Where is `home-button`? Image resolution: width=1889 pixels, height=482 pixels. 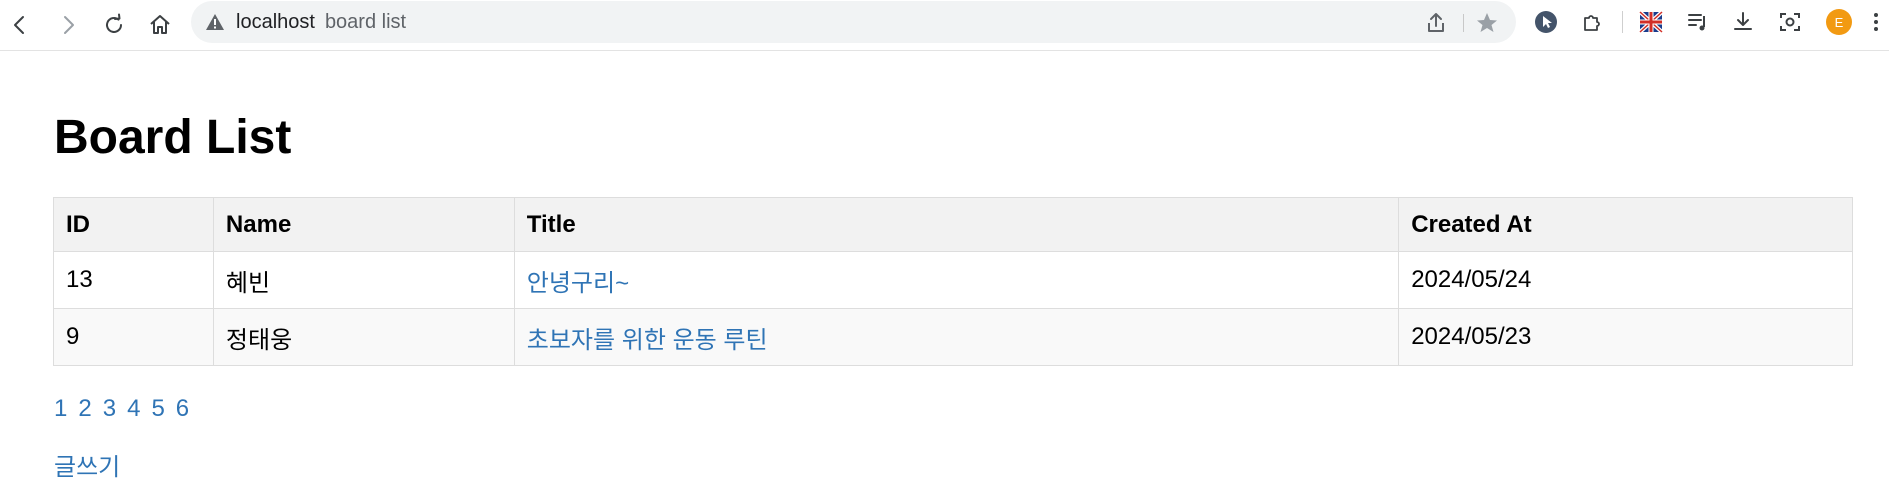
home-button is located at coordinates (160, 25).